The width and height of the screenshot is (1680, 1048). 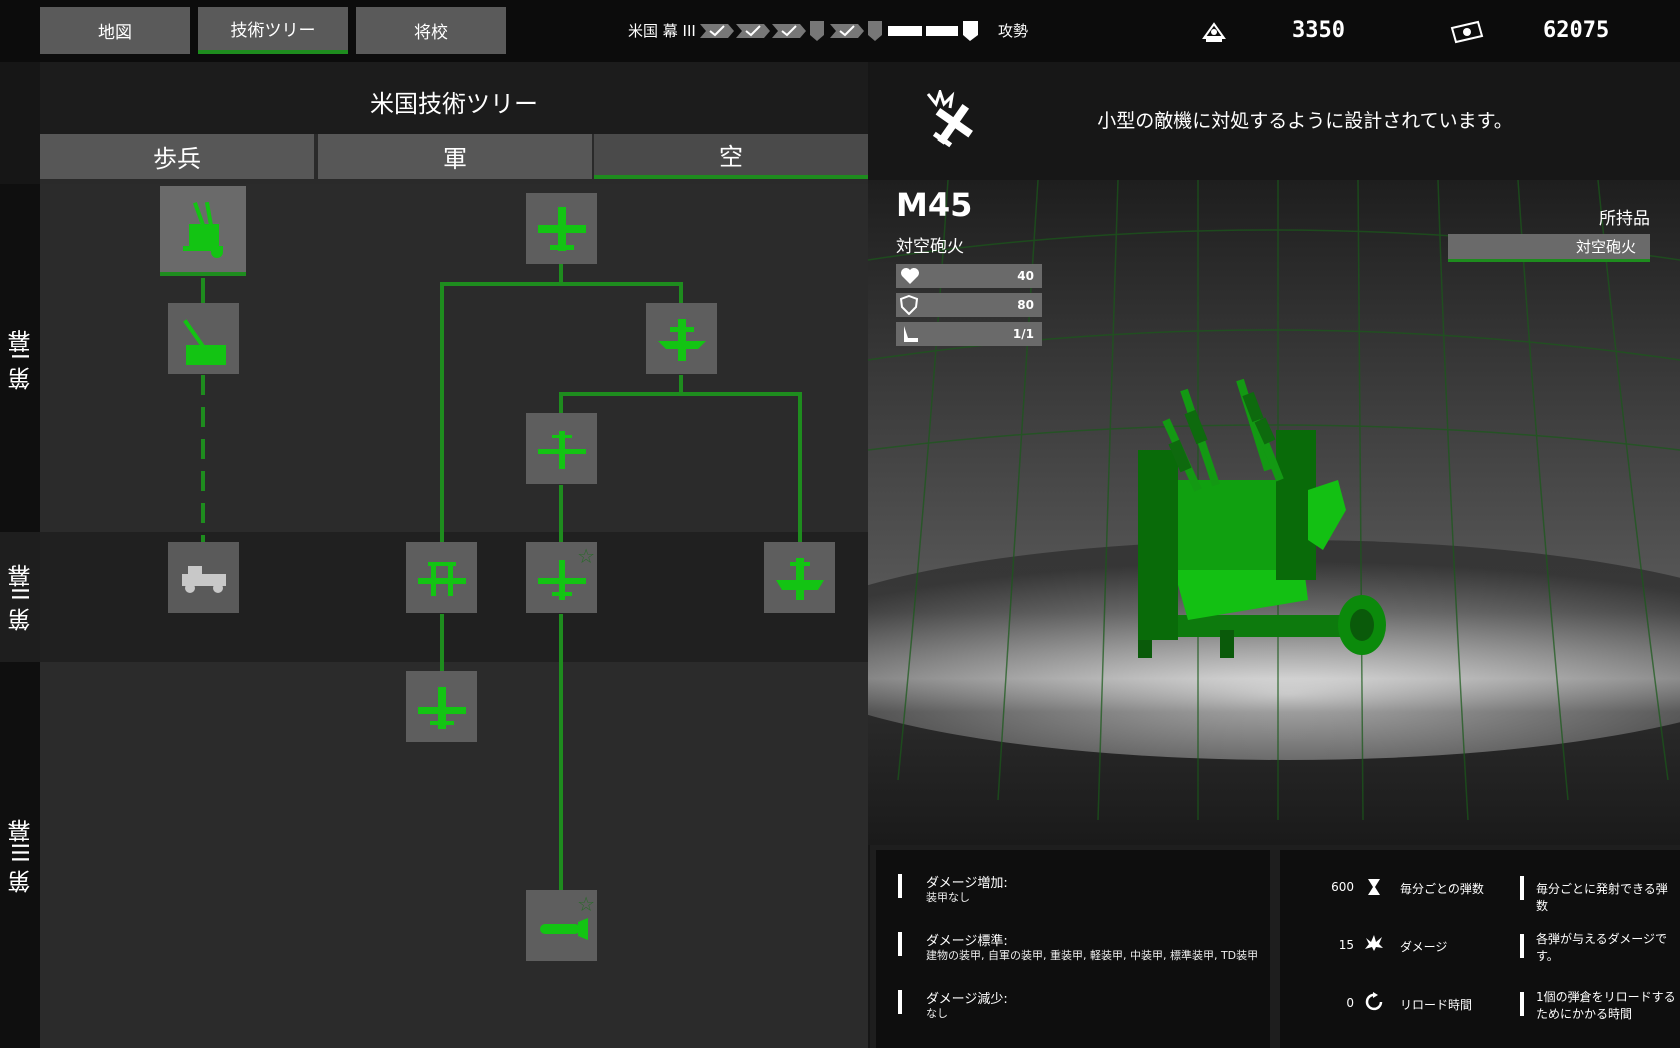 I want to click on offensive-label: 攻勢, so click(x=1013, y=31).